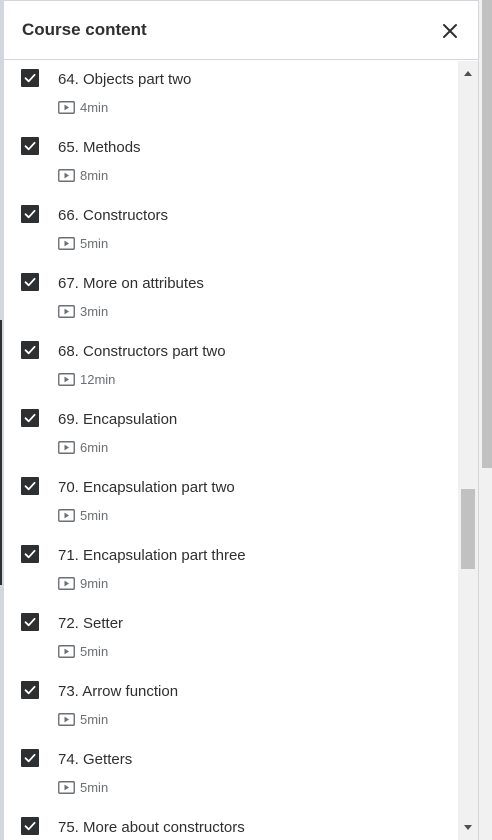 The image size is (492, 840). Describe the element at coordinates (468, 528) in the screenshot. I see `scroll-thumb` at that location.